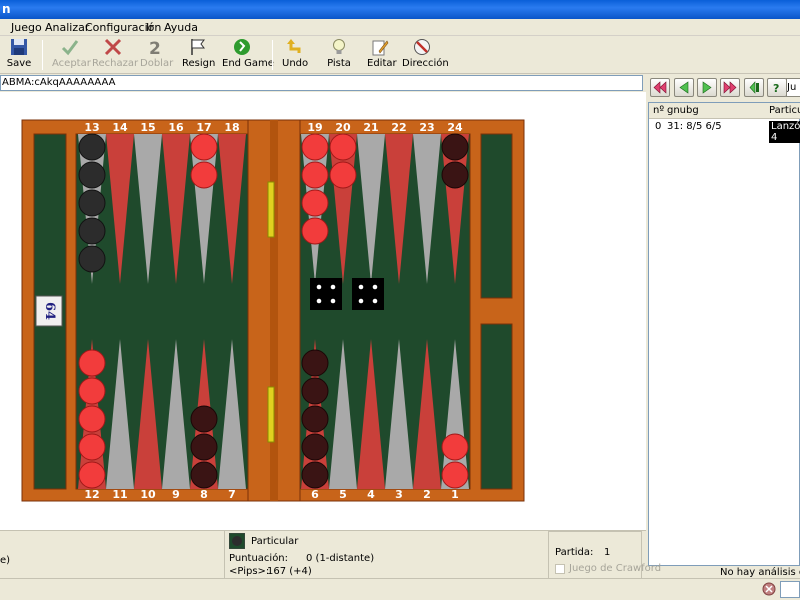 The width and height of the screenshot is (800, 600). Describe the element at coordinates (426, 127) in the screenshot. I see `point-number-top: 23` at that location.